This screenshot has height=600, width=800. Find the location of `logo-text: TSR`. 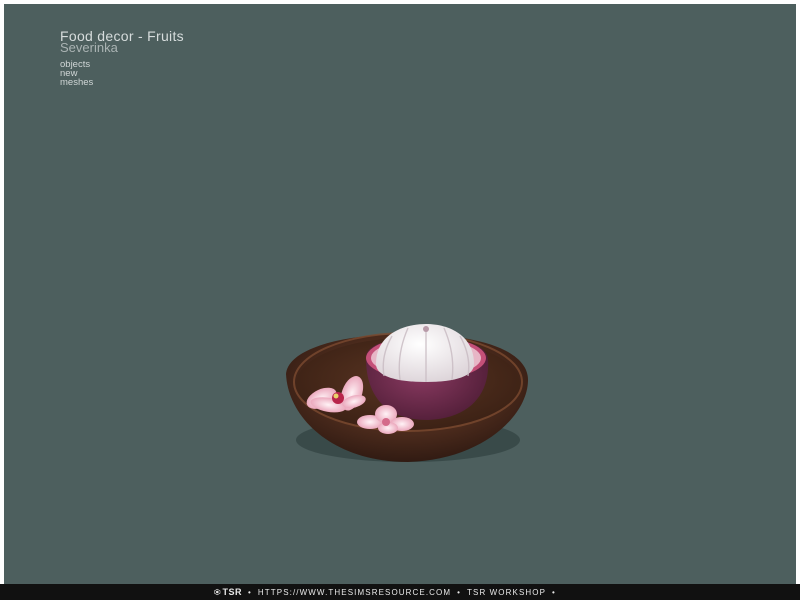

logo-text: TSR is located at coordinates (232, 592).